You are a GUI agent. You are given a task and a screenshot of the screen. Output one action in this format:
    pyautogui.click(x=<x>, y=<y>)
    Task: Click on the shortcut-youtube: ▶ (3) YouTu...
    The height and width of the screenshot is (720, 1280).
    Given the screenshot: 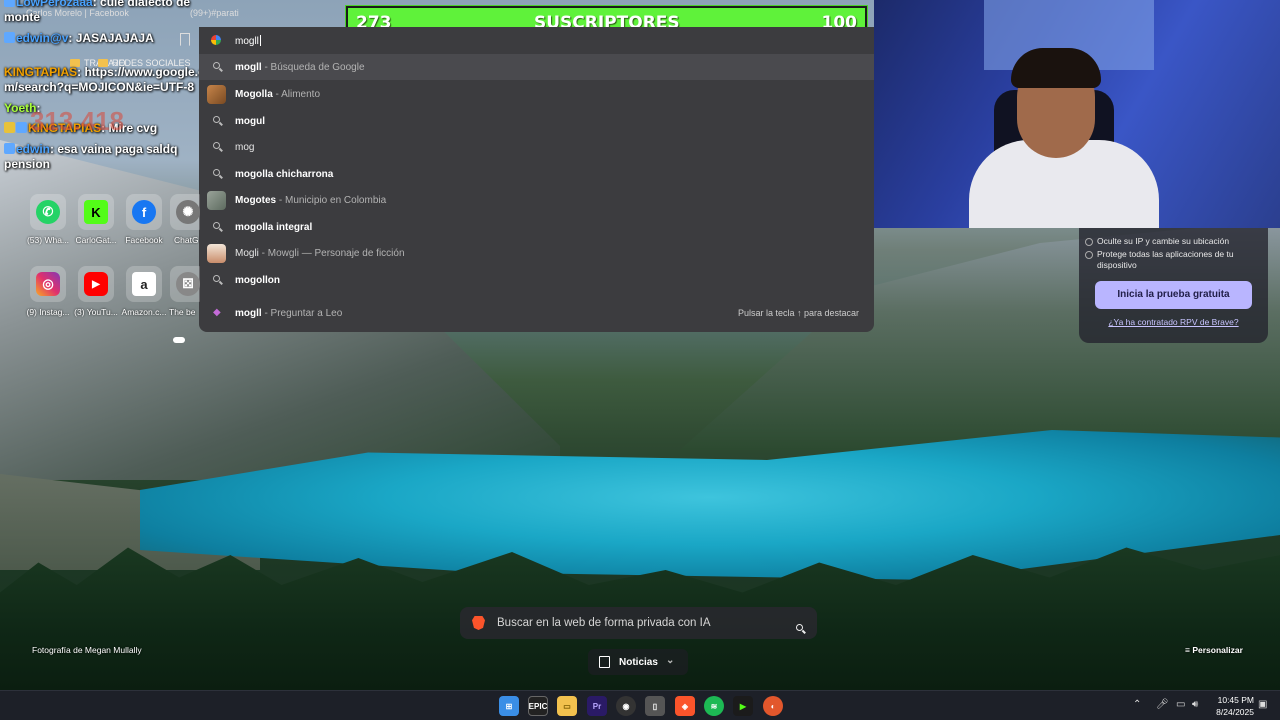 What is the action you would take?
    pyautogui.click(x=96, y=291)
    